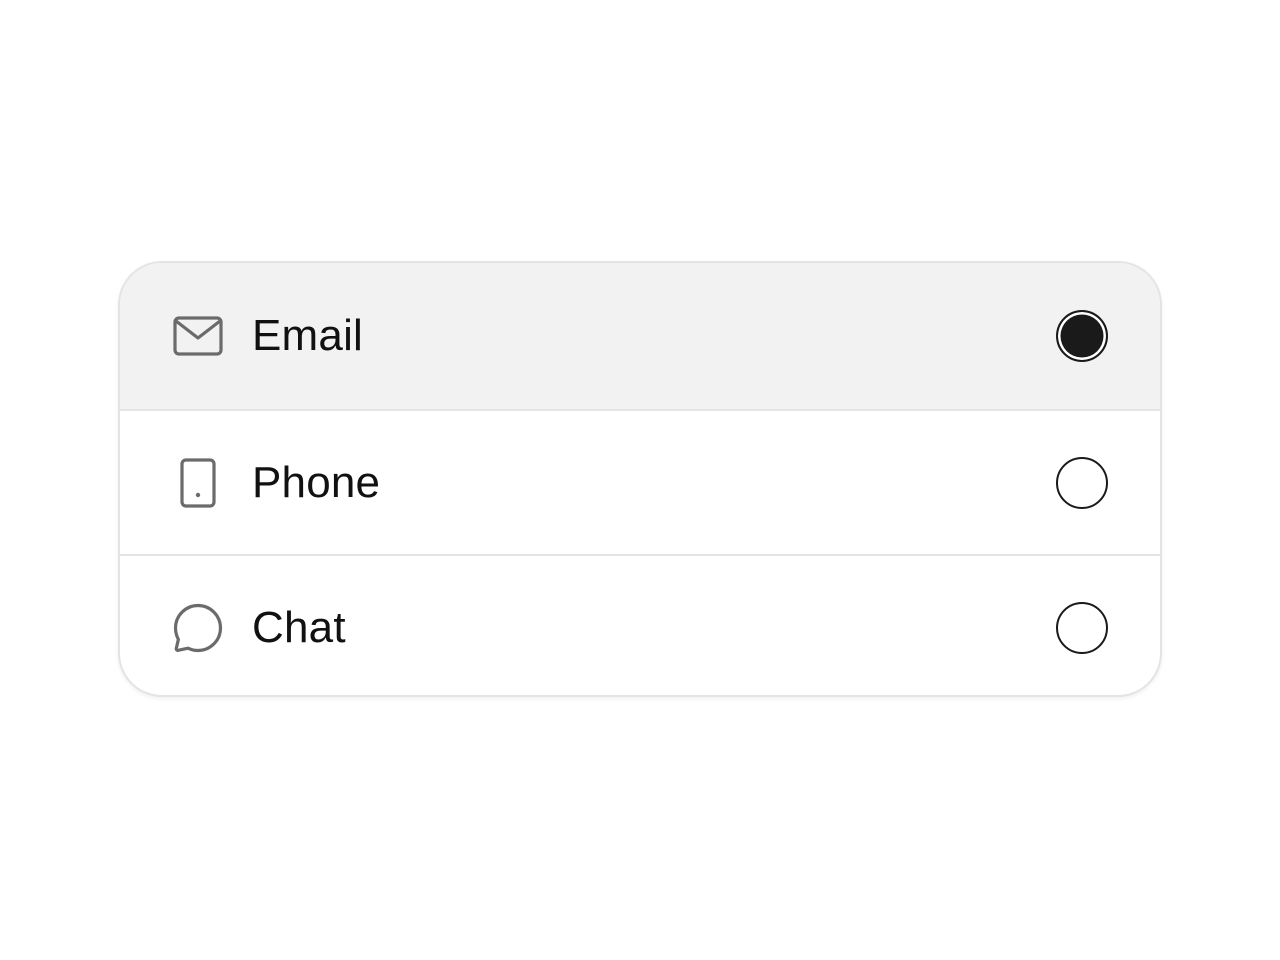 This screenshot has width=1280, height=960. Describe the element at coordinates (1082, 627) in the screenshot. I see `radio-button-chat` at that location.